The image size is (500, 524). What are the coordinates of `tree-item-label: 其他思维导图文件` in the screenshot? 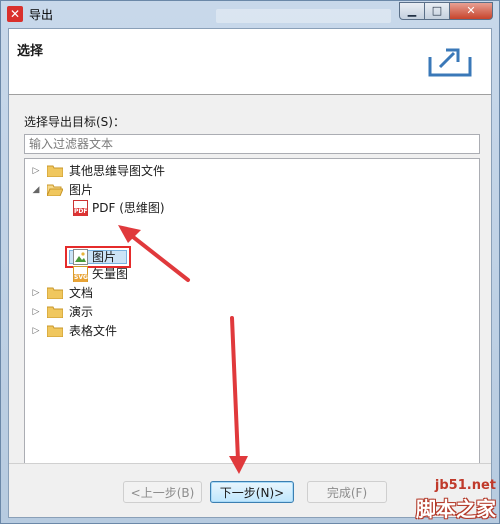 It's located at (117, 171).